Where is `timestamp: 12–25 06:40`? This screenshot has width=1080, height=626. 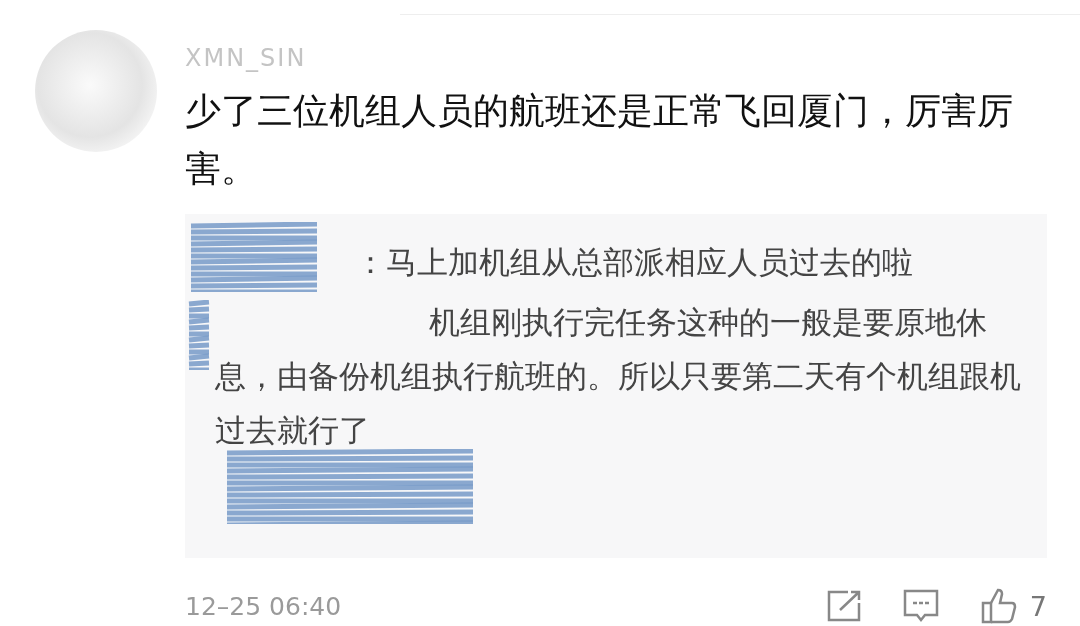
timestamp: 12–25 06:40 is located at coordinates (264, 606).